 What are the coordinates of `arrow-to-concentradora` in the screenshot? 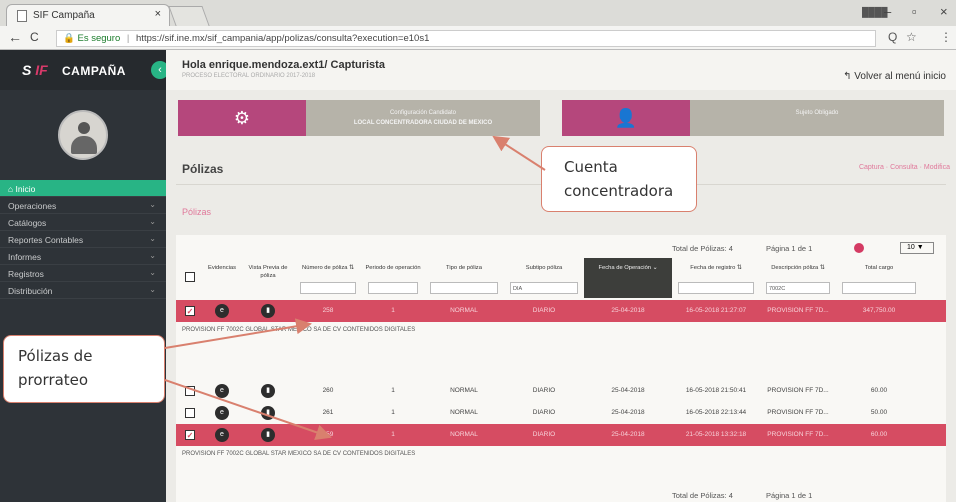 It's located at (519, 153).